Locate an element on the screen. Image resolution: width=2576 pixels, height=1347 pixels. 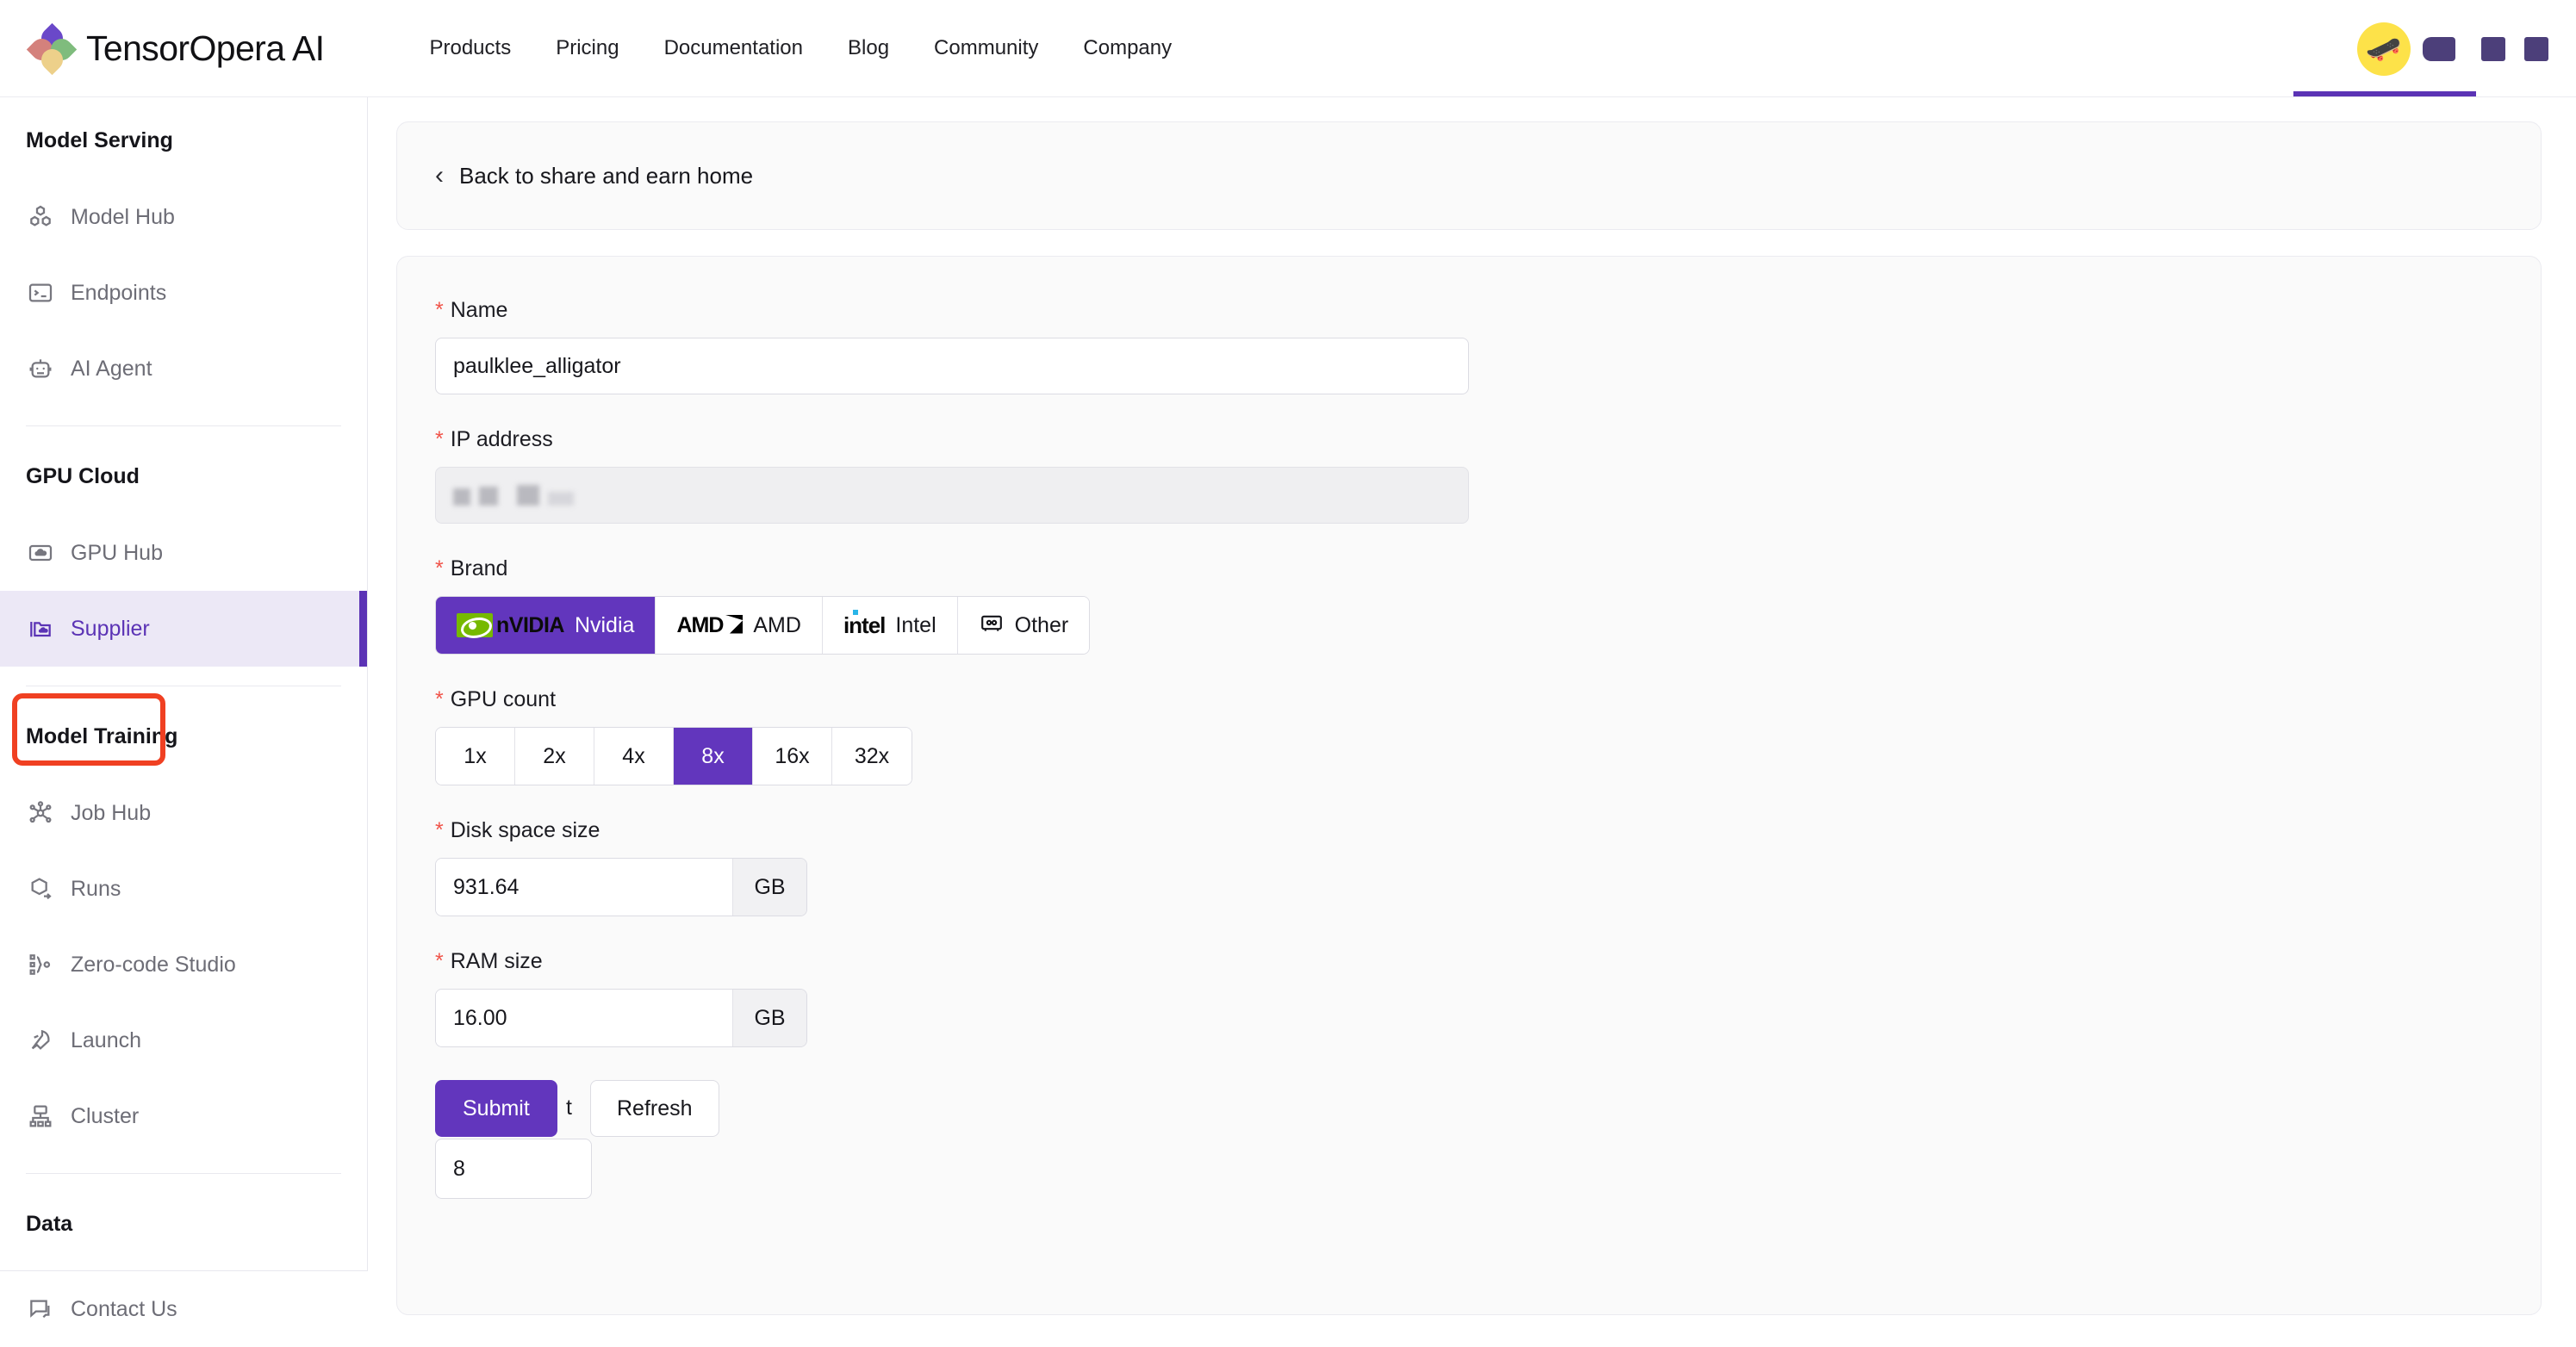
label-text: IP address is located at coordinates (502, 439).